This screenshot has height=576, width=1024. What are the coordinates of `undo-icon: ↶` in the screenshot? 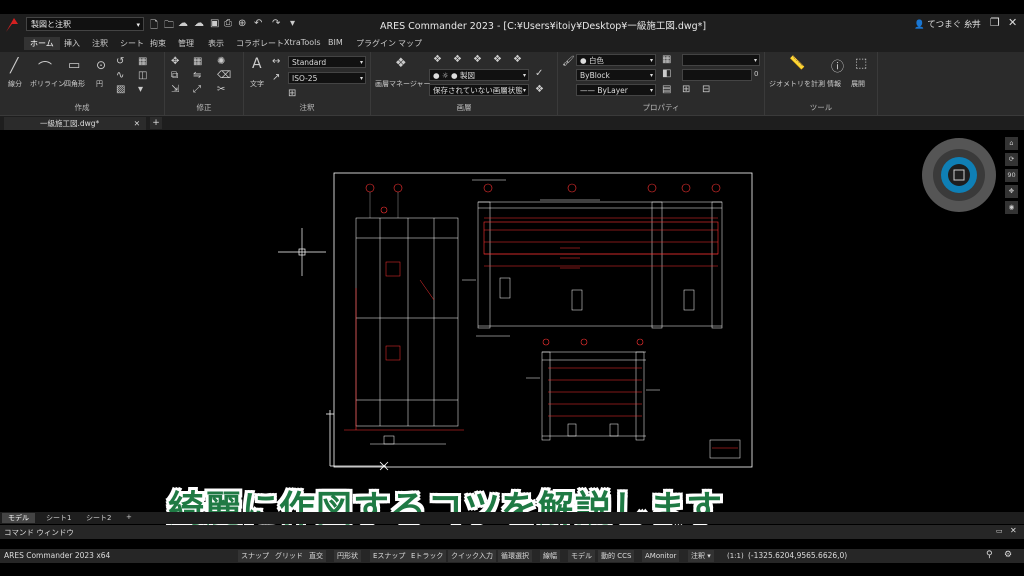 It's located at (258, 23).